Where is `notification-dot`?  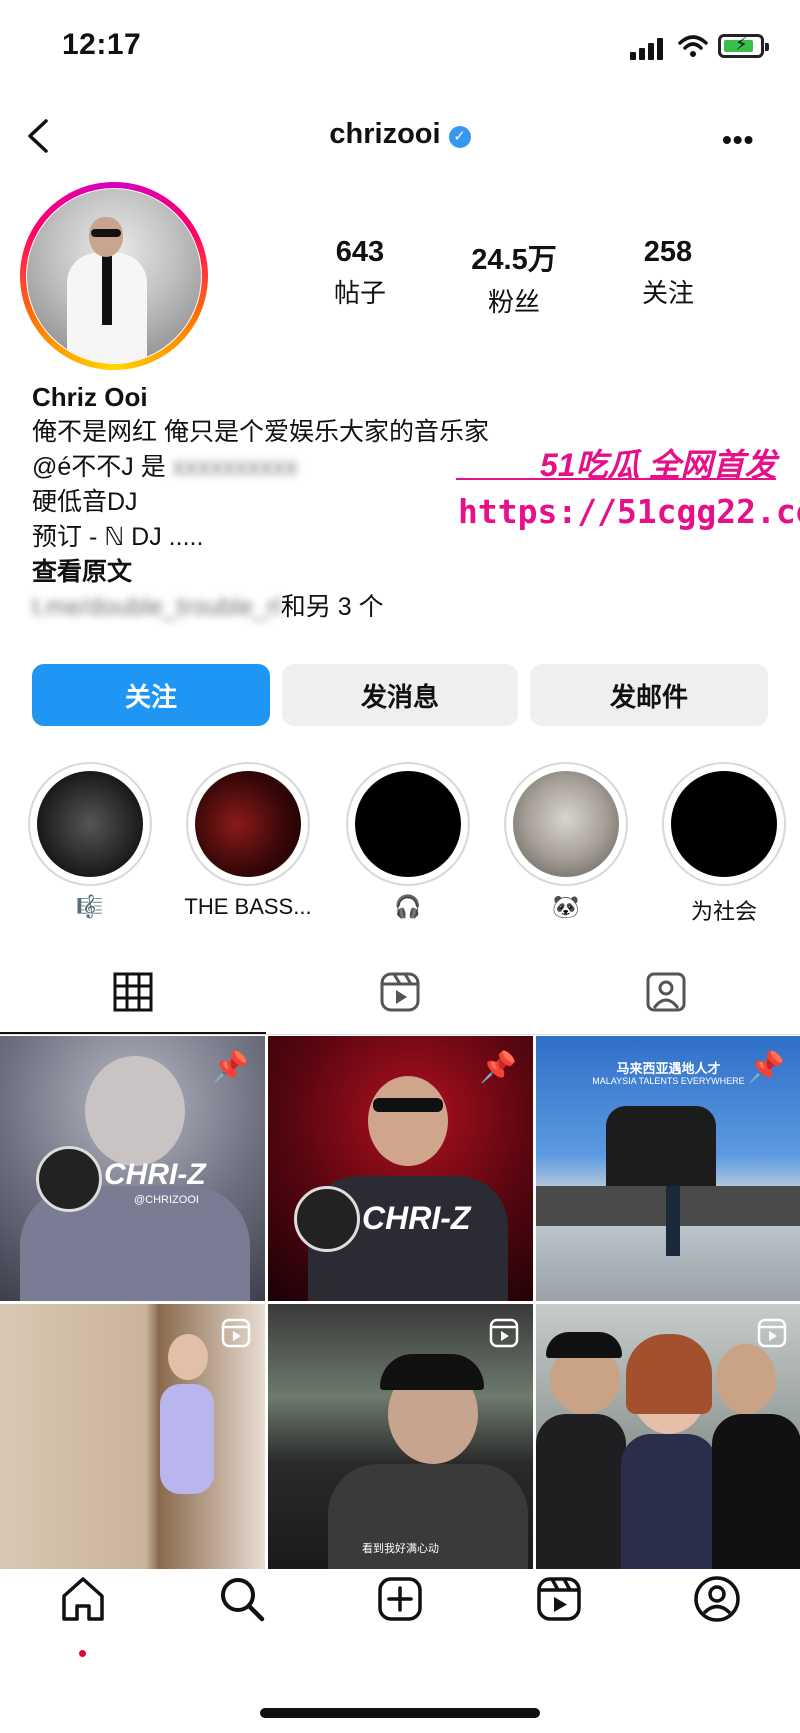 notification-dot is located at coordinates (82, 1653).